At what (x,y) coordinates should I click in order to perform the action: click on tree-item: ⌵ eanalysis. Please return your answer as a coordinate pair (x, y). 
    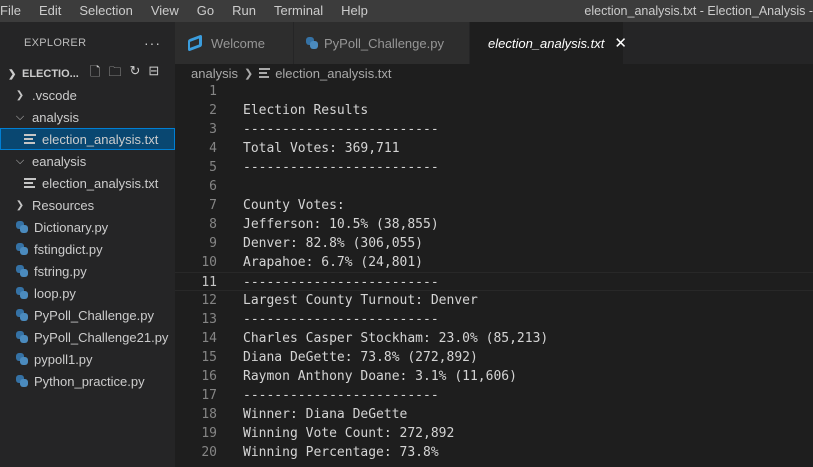
    Looking at the image, I should click on (87, 161).